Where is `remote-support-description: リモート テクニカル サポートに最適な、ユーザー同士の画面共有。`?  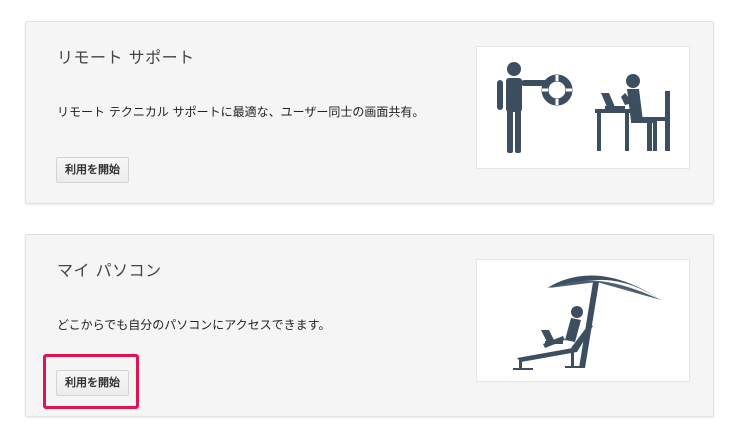 remote-support-description: リモート テクニカル サポートに最適な、ユーザー同士の画面共有。 is located at coordinates (241, 112).